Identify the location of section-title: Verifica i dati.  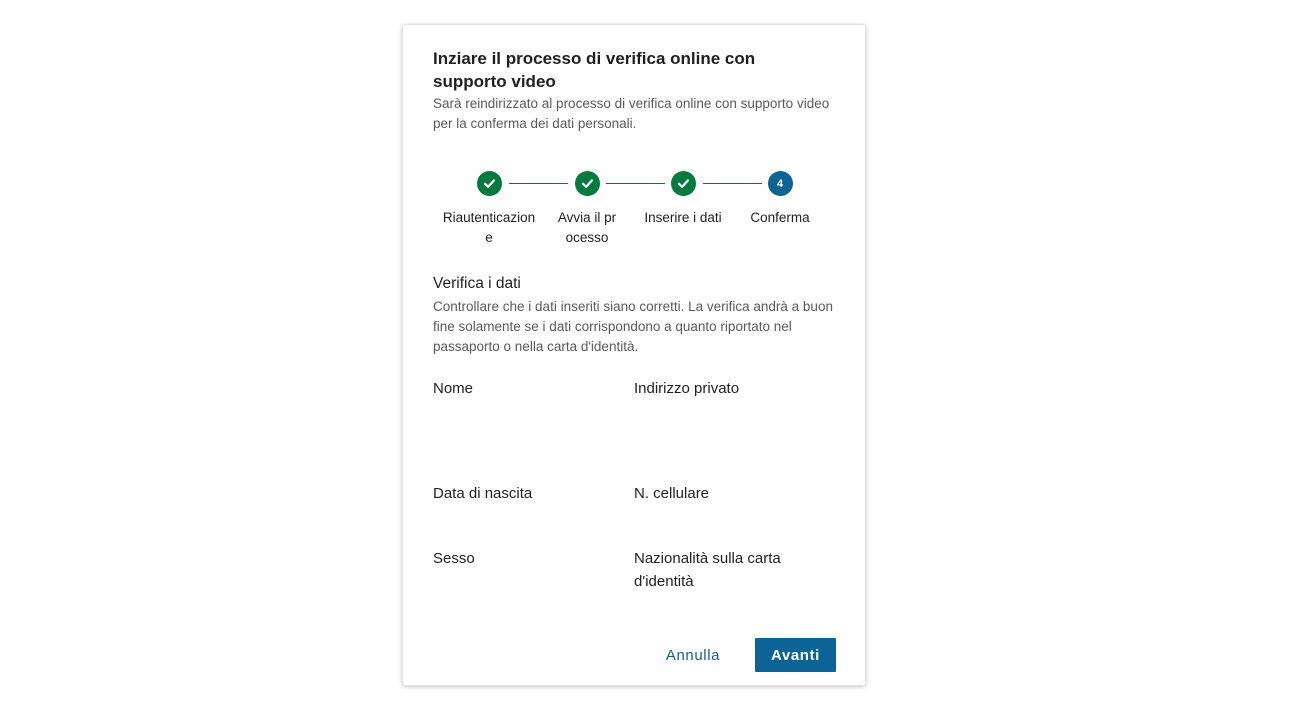
(477, 283).